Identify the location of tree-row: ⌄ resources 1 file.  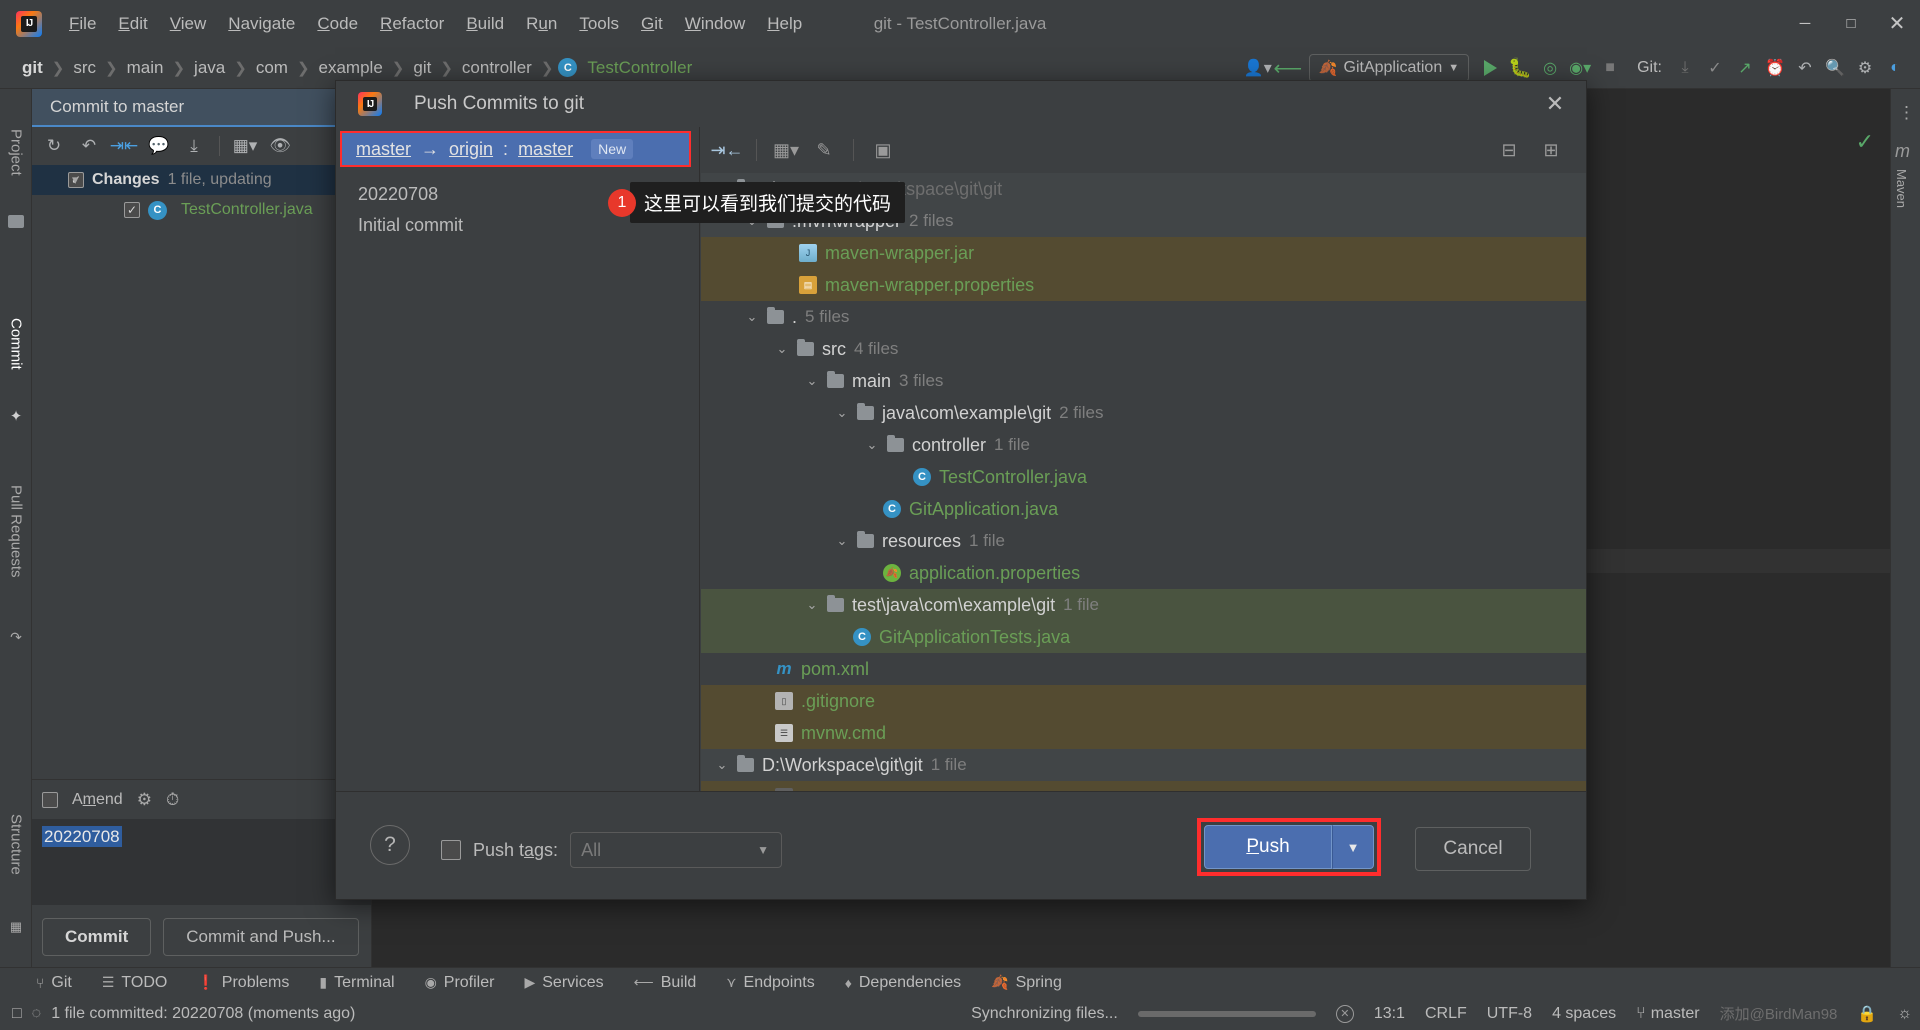
(1143, 541).